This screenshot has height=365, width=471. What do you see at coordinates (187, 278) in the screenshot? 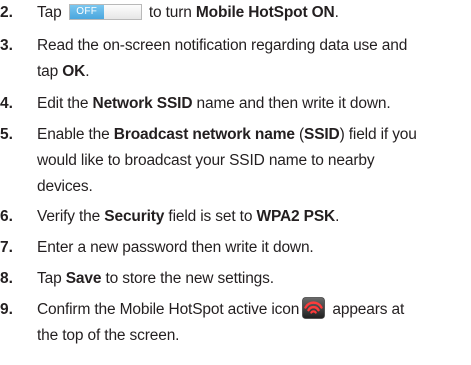
I see `text-fragment: to store the new settings.` at bounding box center [187, 278].